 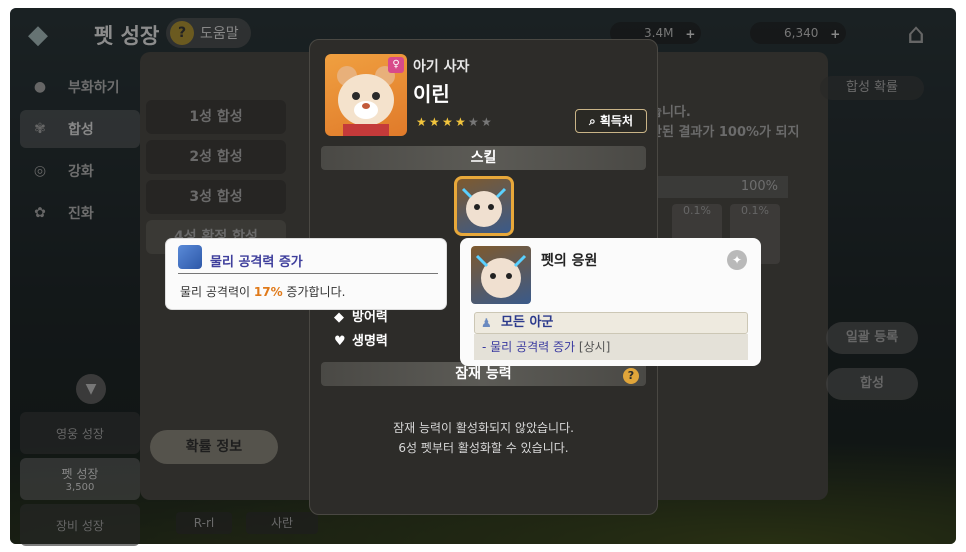 I want to click on tab-3star-synthesis: 3성 합성, so click(x=216, y=197).